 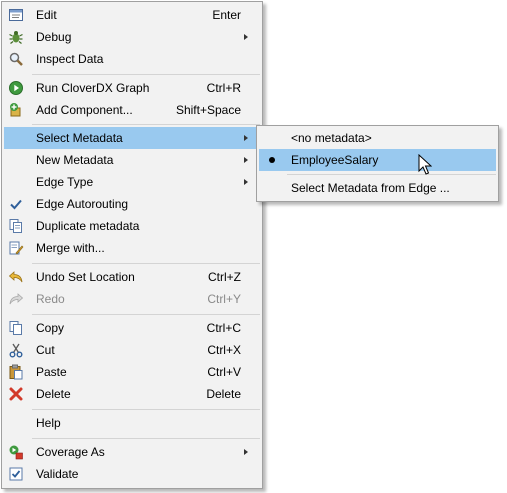 I want to click on menu-item-shortcut: Ctrl+Y, so click(x=224, y=299).